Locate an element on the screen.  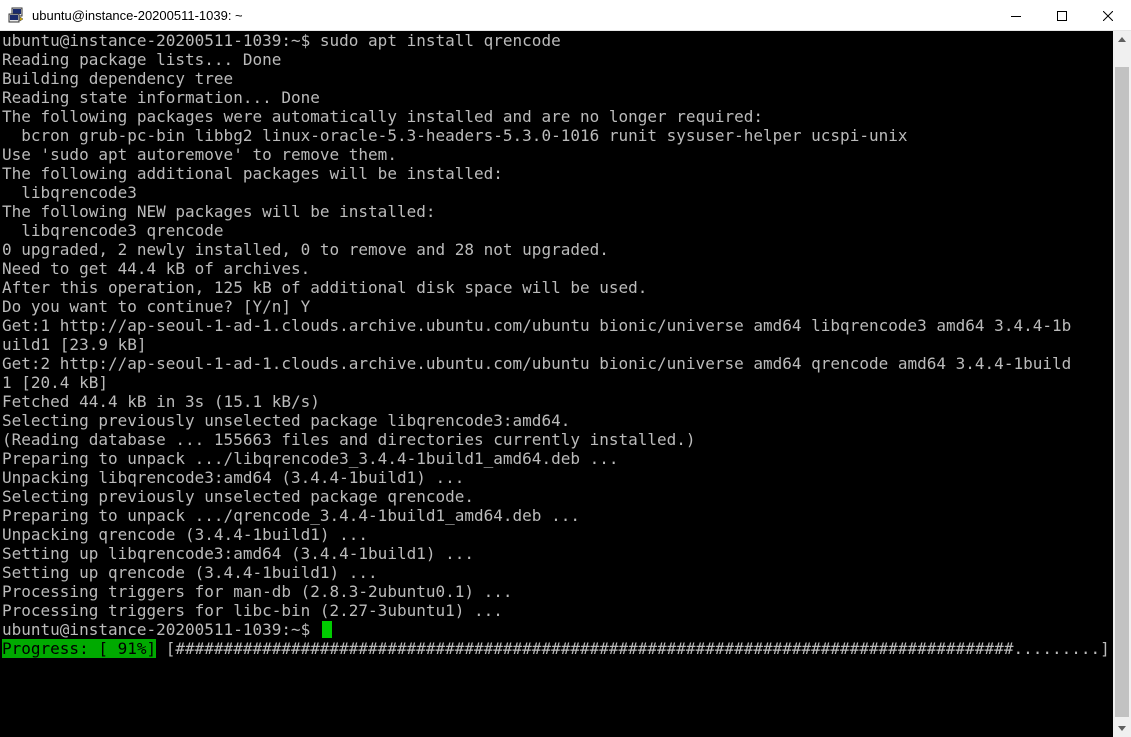
close-button is located at coordinates (1108, 15).